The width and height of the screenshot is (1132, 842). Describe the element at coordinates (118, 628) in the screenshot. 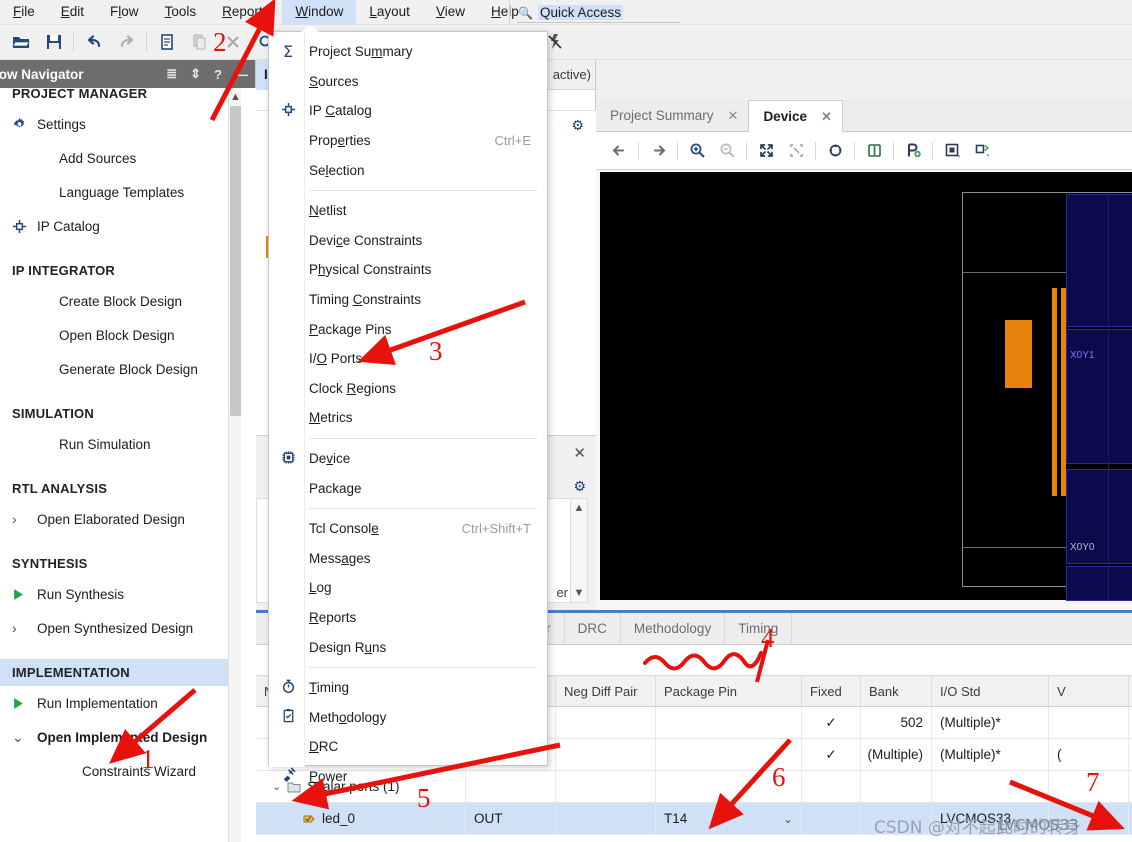

I see `flow-item-open-synthesized-design: › Open Synthesized Design` at that location.